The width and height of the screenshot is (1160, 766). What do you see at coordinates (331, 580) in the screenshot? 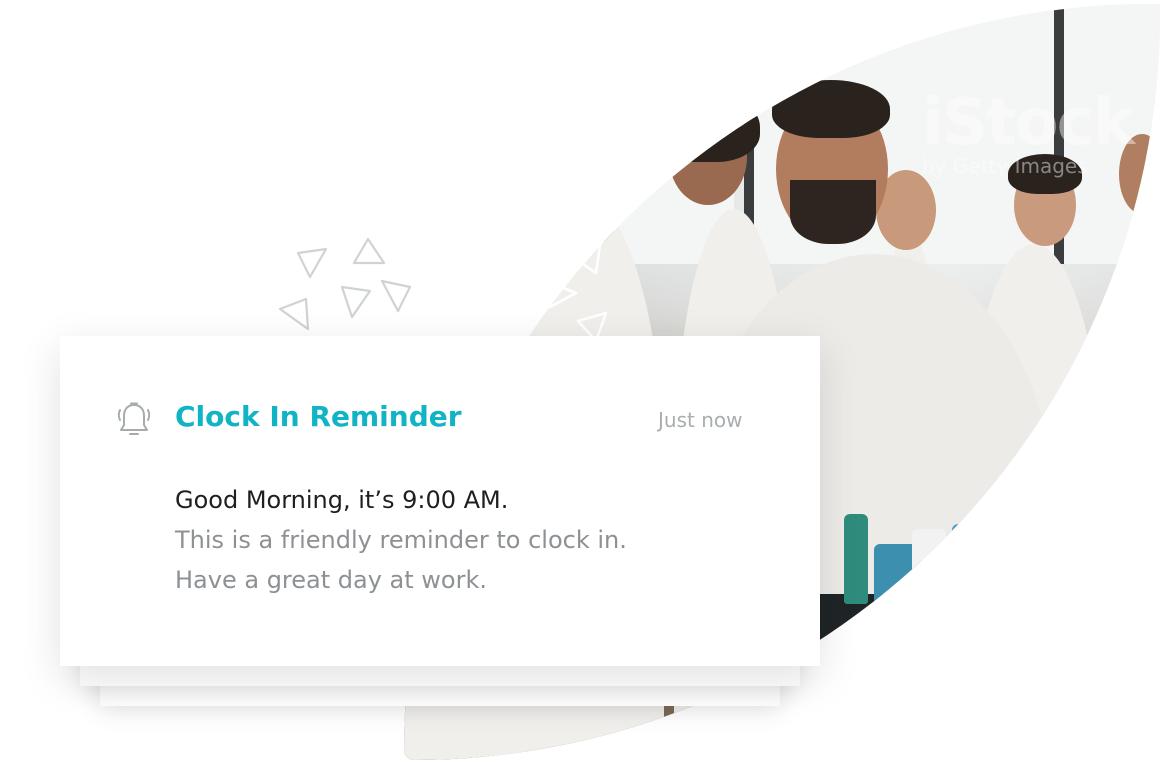
I see `notification-message-closing: Have a great day at work.` at bounding box center [331, 580].